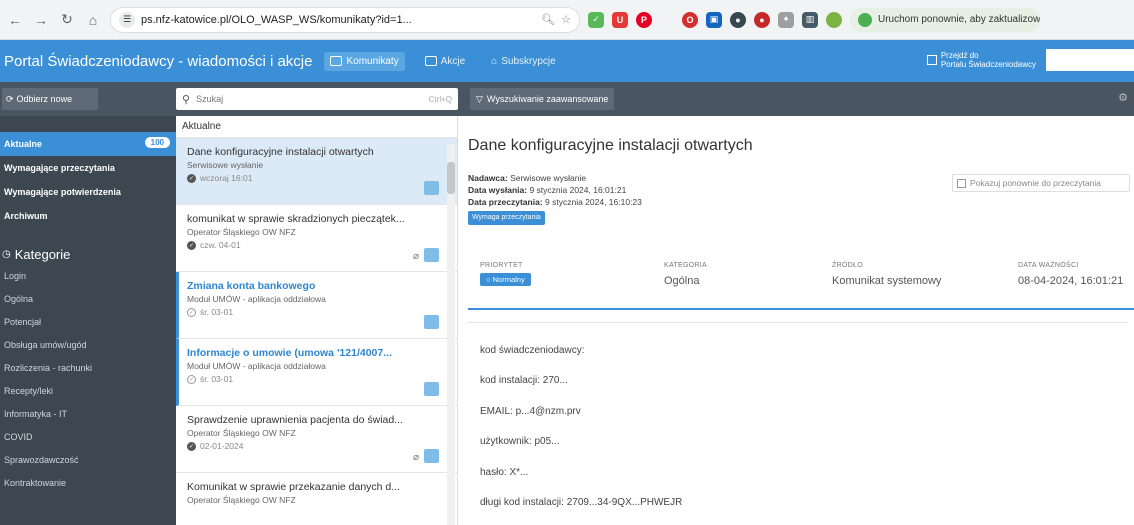  Describe the element at coordinates (26, 216) in the screenshot. I see `sidebar-item-label: Archiwum` at that location.